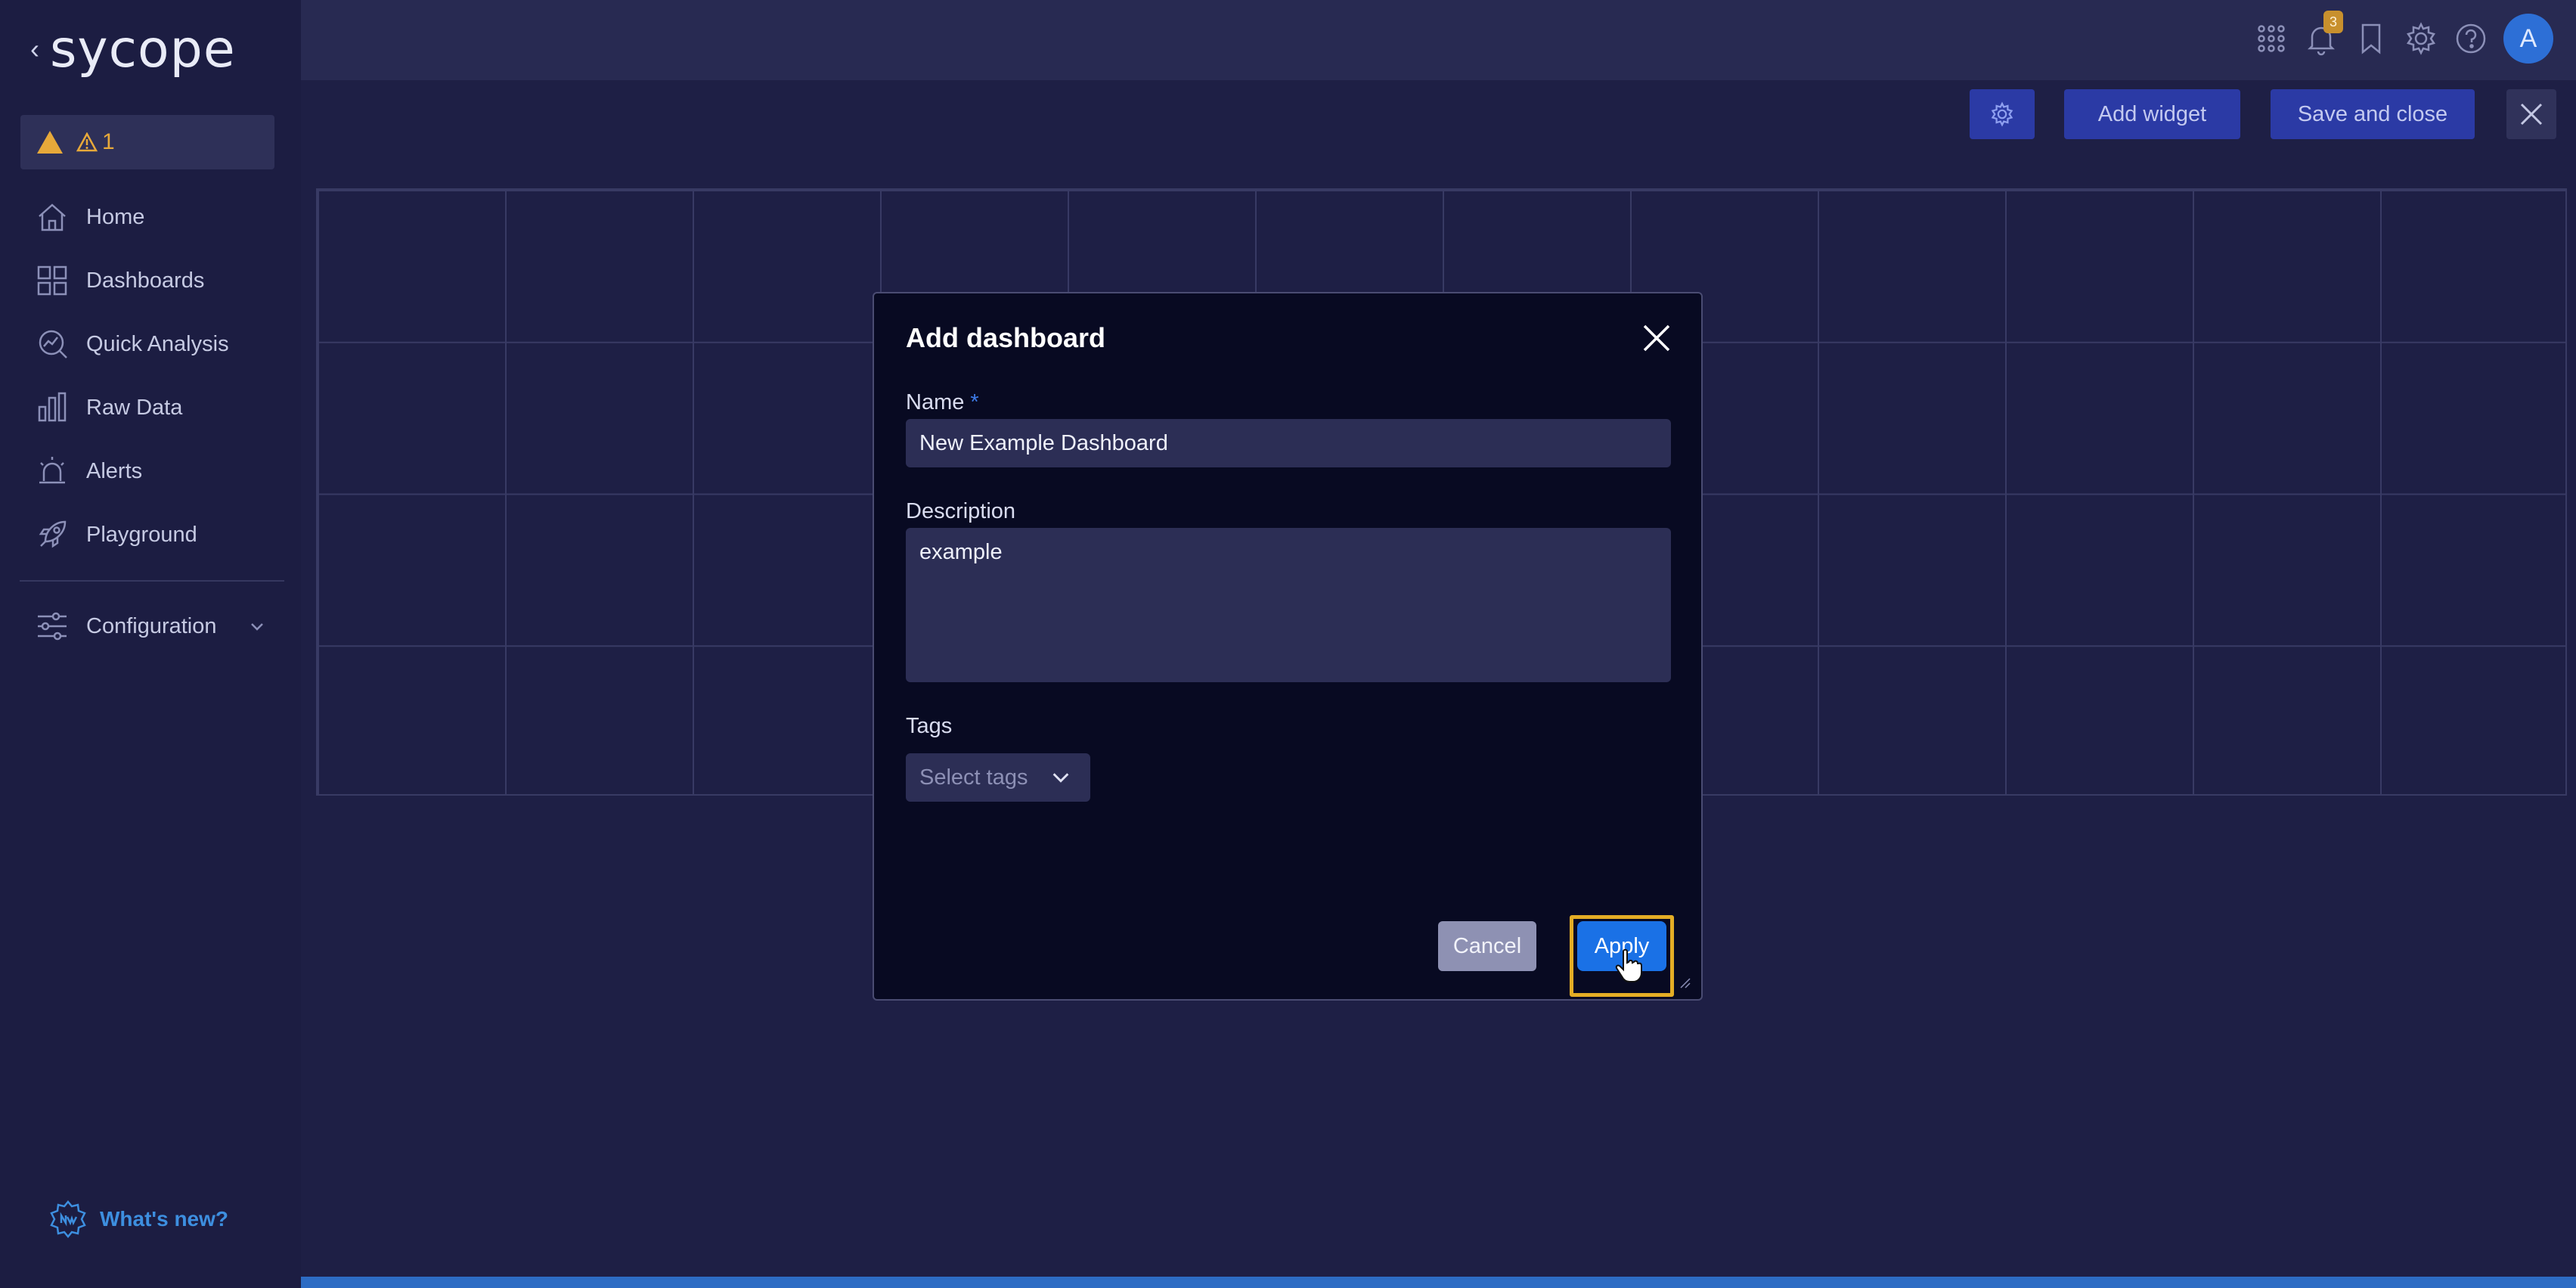  What do you see at coordinates (134, 407) in the screenshot?
I see `sidebar-item-label: Raw Data` at bounding box center [134, 407].